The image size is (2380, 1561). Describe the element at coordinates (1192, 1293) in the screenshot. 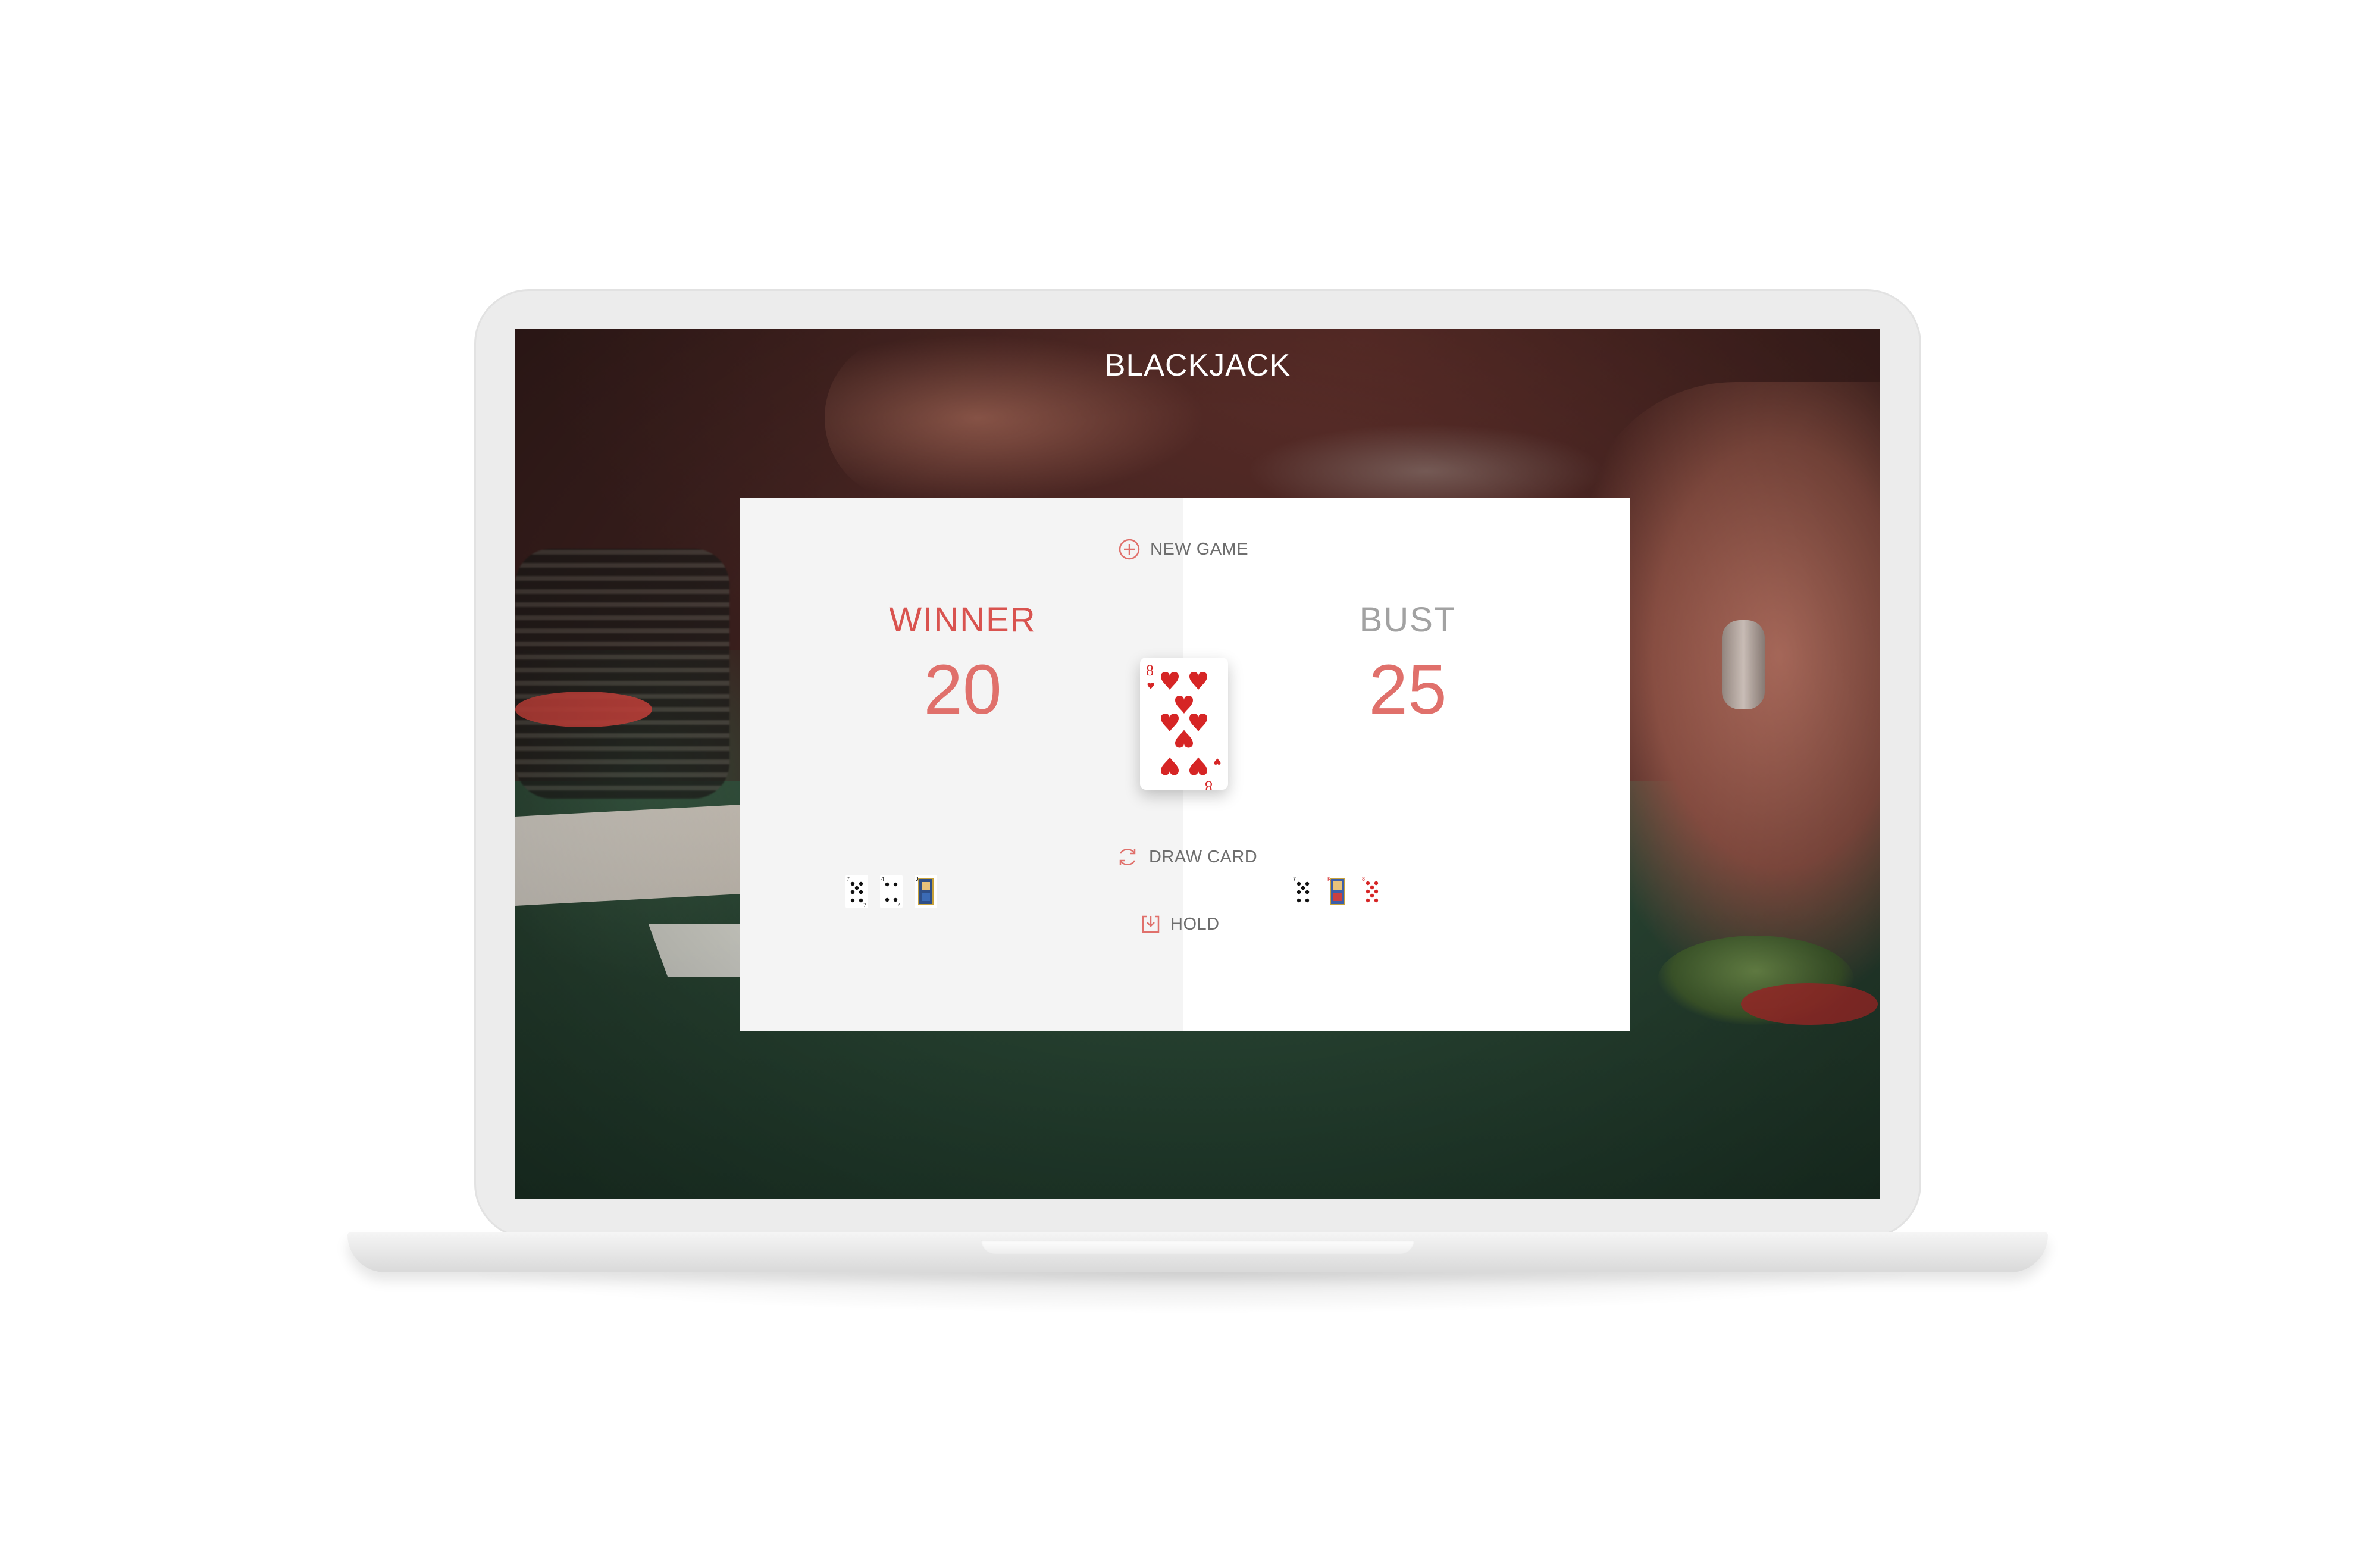

I see `laptop-shadow` at that location.